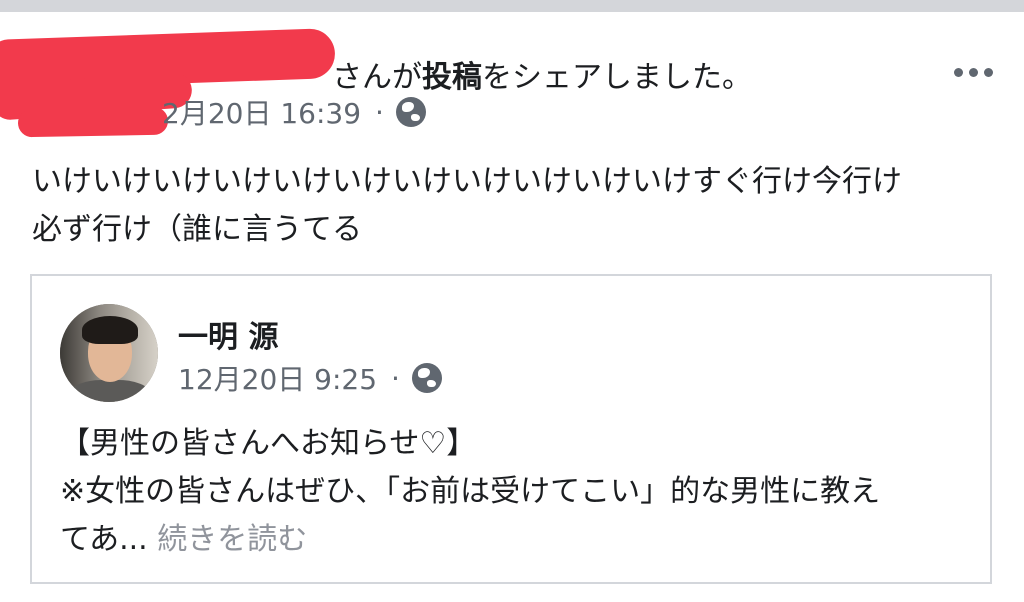 Image resolution: width=1024 pixels, height=602 pixels. Describe the element at coordinates (617, 77) in the screenshot. I see `share-header-post: をシェアしました。` at that location.